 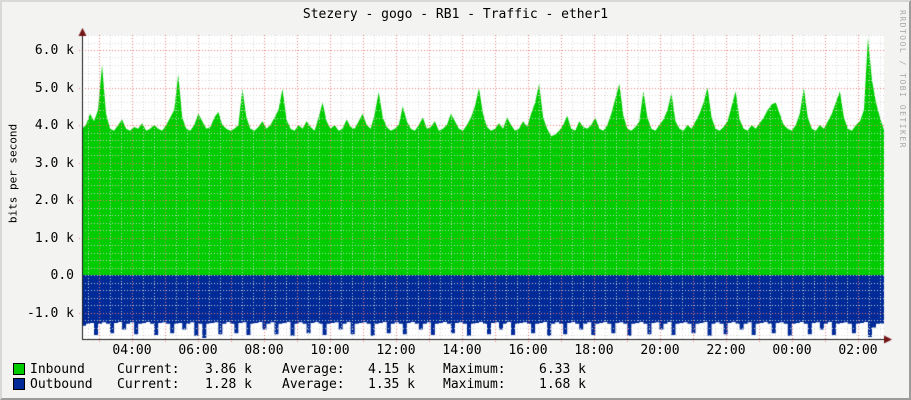 I want to click on inbound-current-value: 3.86 k, so click(x=228, y=369).